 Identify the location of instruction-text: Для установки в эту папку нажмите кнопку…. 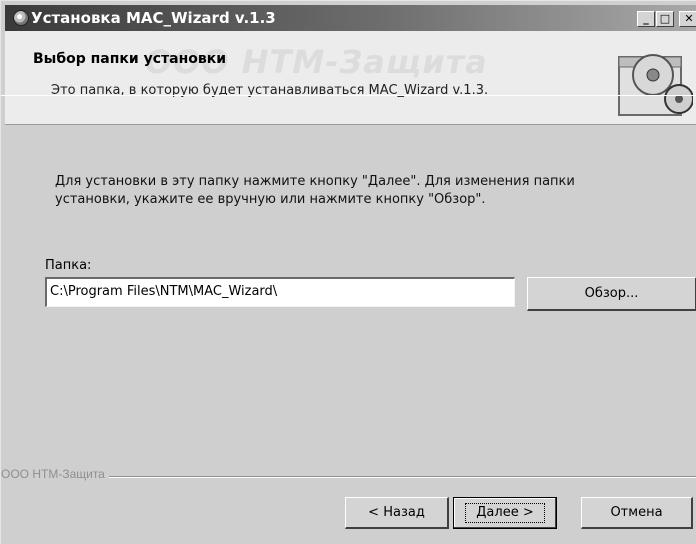
(315, 190).